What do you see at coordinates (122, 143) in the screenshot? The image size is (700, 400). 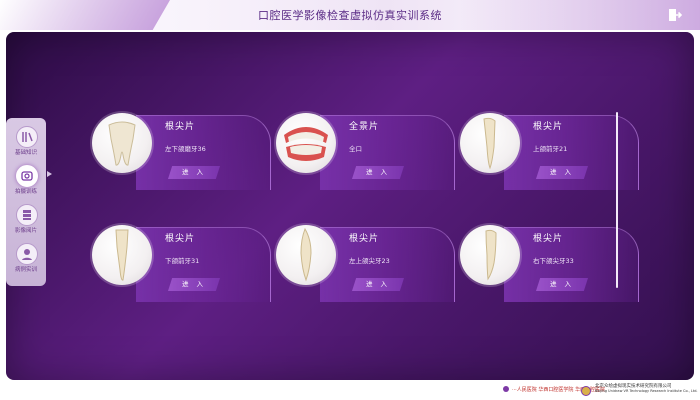 I see `molar-tooth-image` at bounding box center [122, 143].